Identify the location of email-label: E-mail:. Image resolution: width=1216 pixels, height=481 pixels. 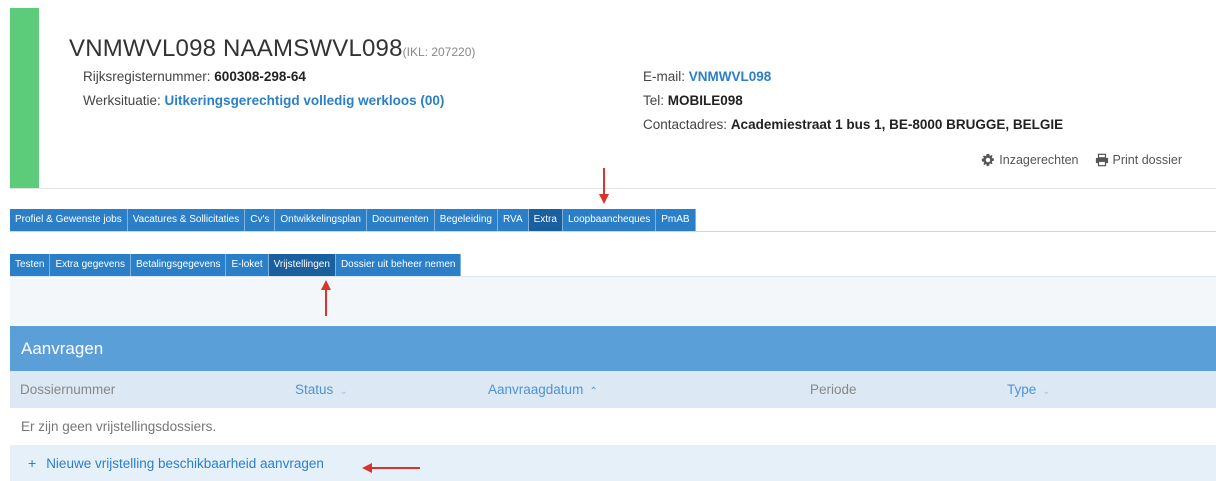
(664, 76).